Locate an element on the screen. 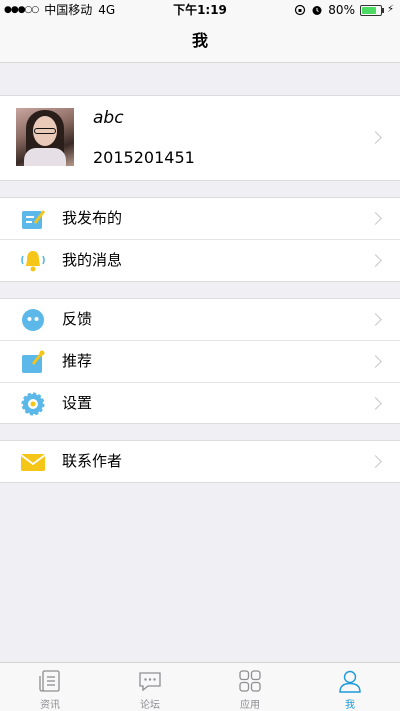  apps-icon is located at coordinates (250, 681).